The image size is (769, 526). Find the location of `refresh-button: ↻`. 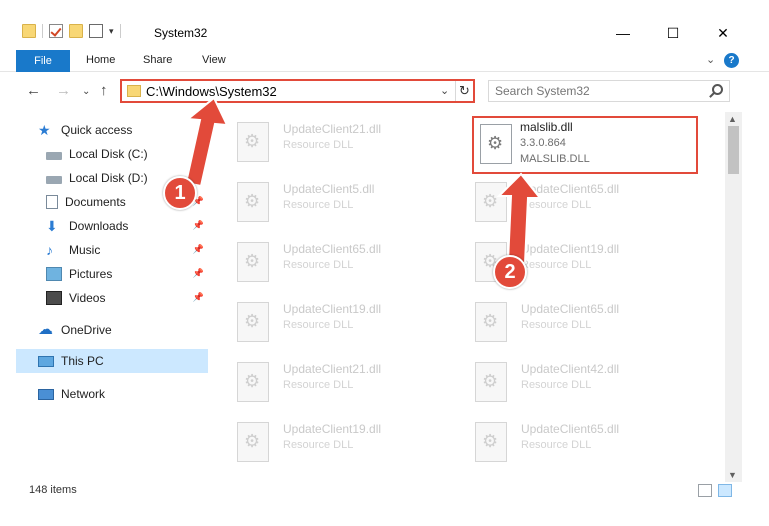

refresh-button: ↻ is located at coordinates (464, 91).